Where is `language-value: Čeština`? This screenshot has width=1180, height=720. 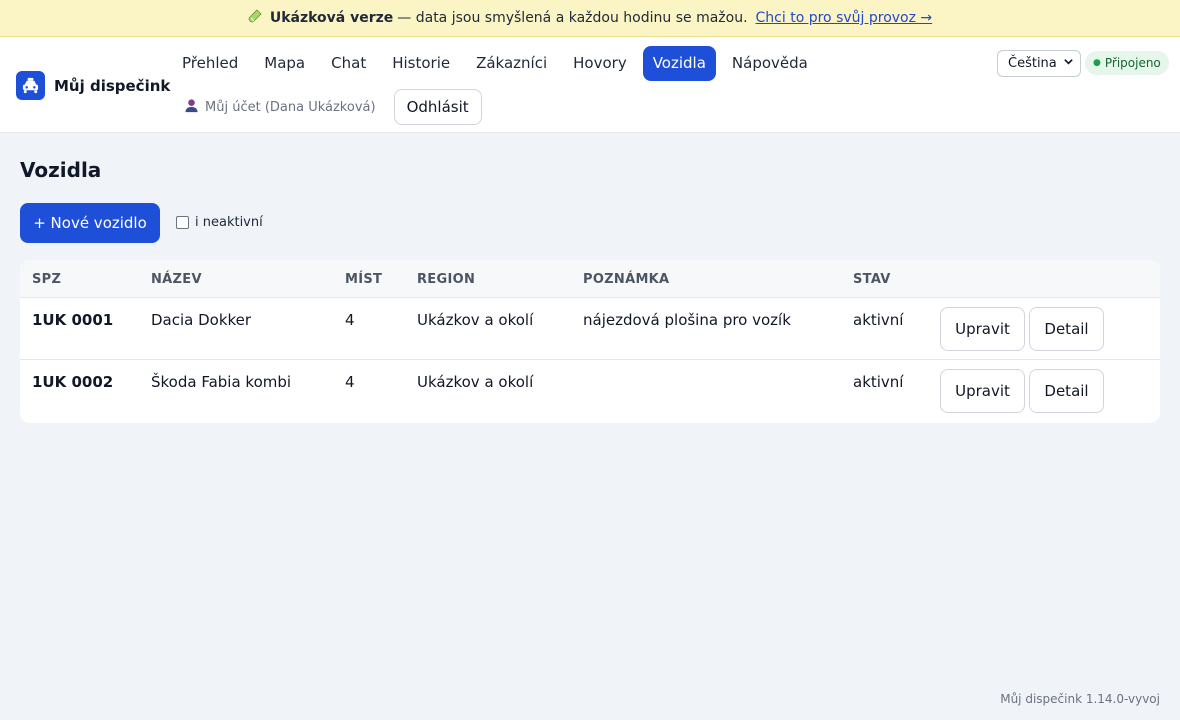 language-value: Čeština is located at coordinates (1032, 63).